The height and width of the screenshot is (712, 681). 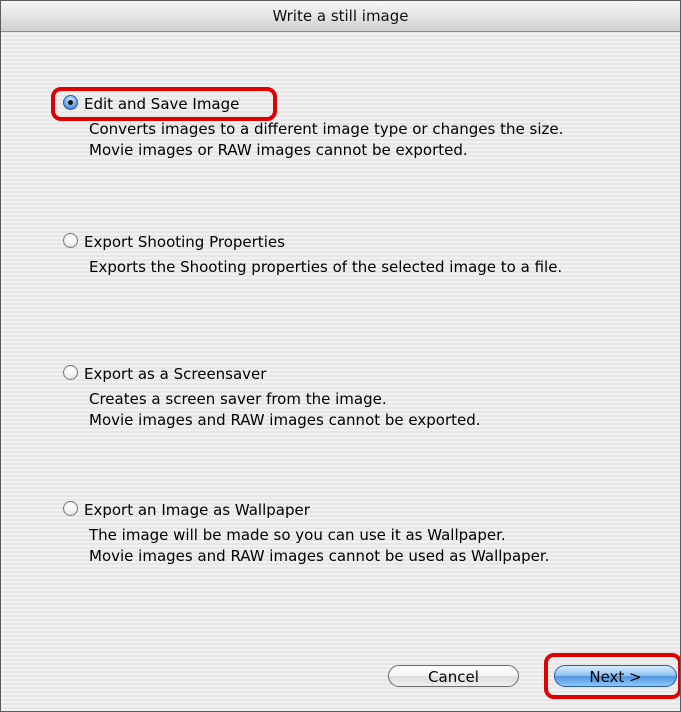 What do you see at coordinates (361, 104) in the screenshot?
I see `radio-row-edit-and-save-image: Edit and Save Image` at bounding box center [361, 104].